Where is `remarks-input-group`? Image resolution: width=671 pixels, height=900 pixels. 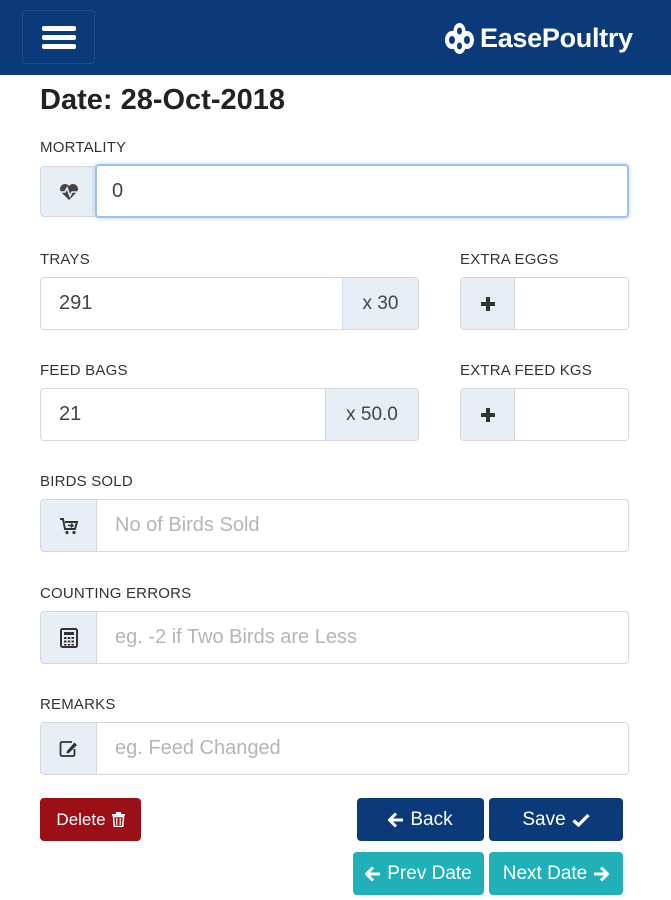 remarks-input-group is located at coordinates (334, 748).